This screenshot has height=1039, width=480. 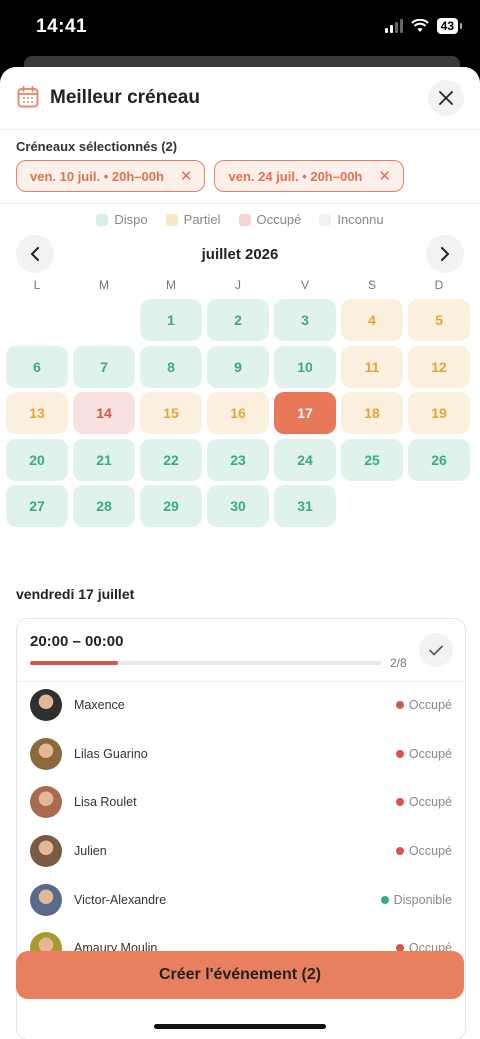 I want to click on member-name: Lilas Guarino, so click(x=111, y=753).